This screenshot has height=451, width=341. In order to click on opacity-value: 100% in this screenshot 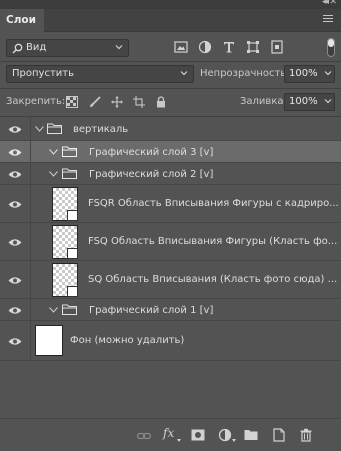, I will do `click(303, 73)`.